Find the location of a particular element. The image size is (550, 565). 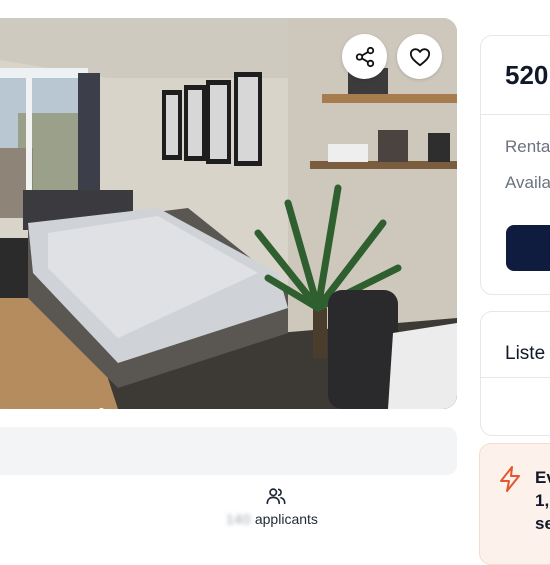

price: 520 is located at coordinates (527, 75).